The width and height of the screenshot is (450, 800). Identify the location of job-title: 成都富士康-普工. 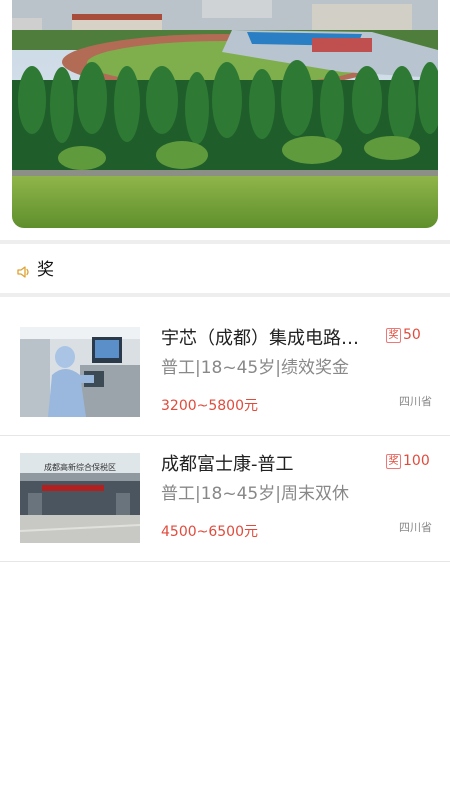
(267, 465).